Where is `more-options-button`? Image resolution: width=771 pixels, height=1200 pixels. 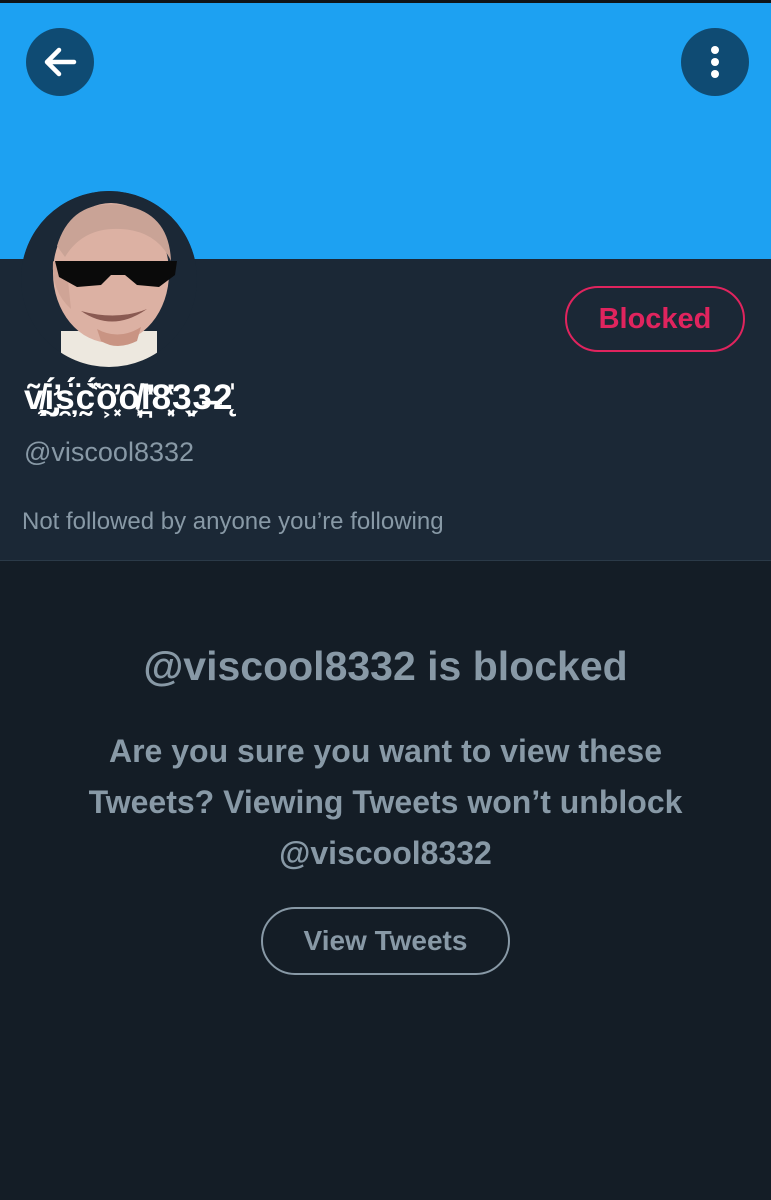
more-options-button is located at coordinates (715, 62).